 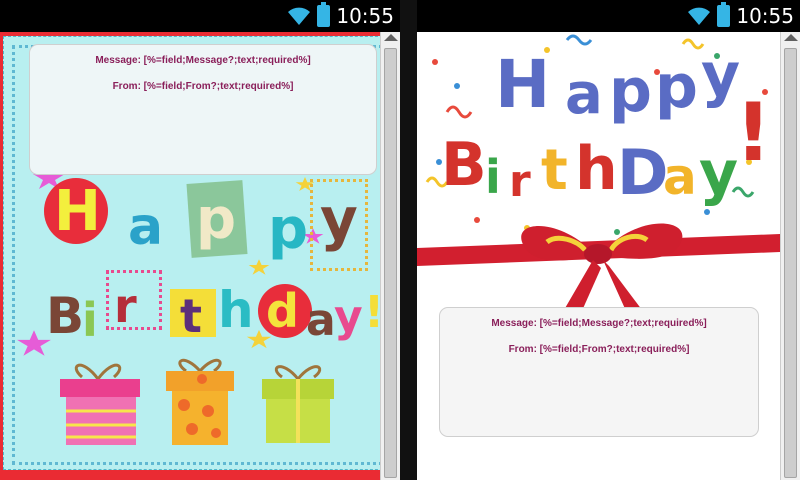 What do you see at coordinates (753, 132) in the screenshot?
I see `birthday-letter: !` at bounding box center [753, 132].